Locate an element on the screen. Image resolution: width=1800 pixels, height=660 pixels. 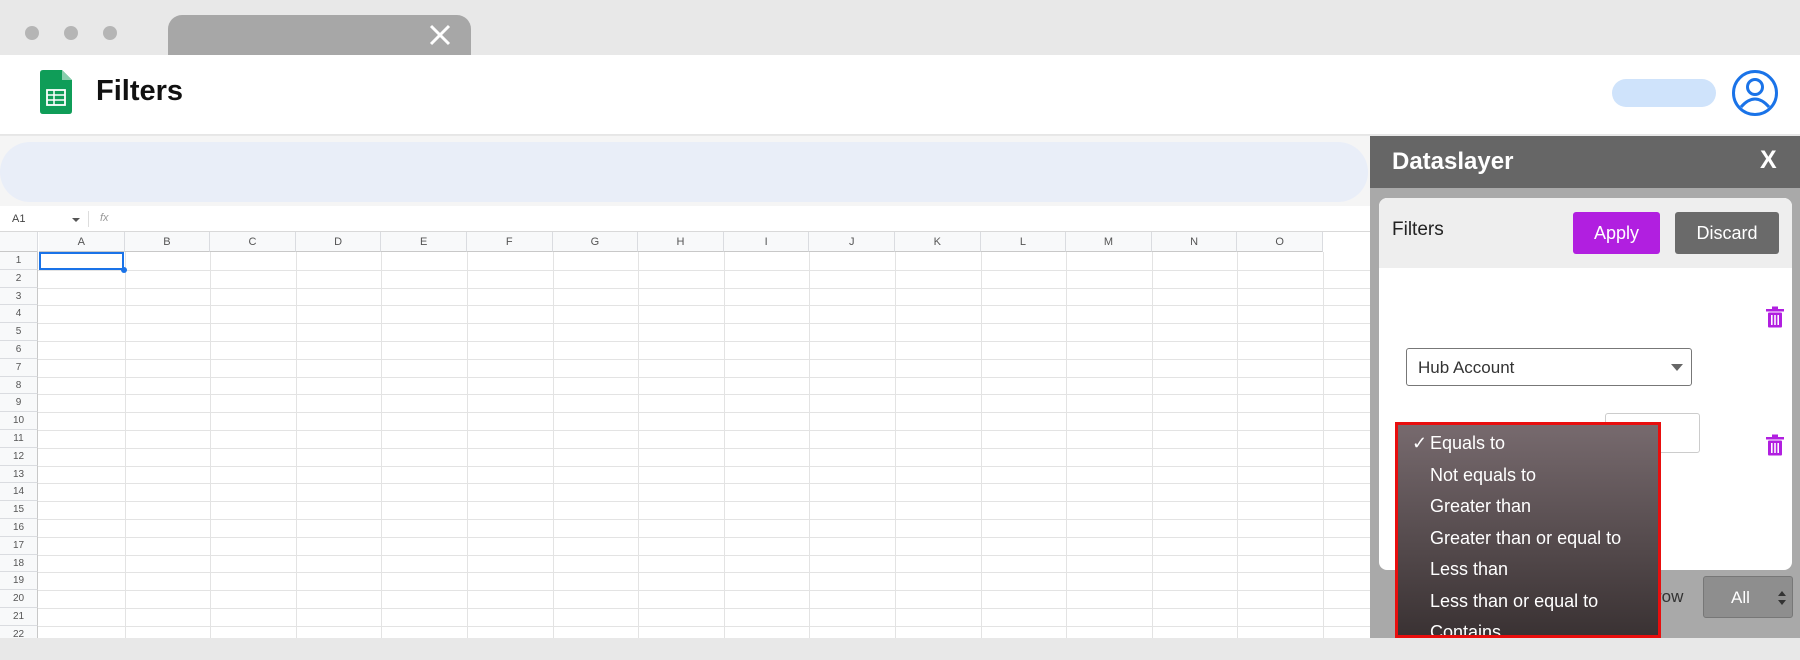
column-header: F is located at coordinates (510, 242).